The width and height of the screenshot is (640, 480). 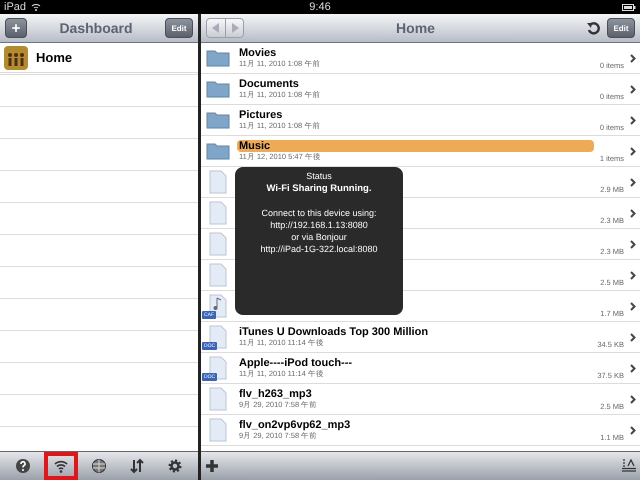 I want to click on battery-icon, so click(x=629, y=7).